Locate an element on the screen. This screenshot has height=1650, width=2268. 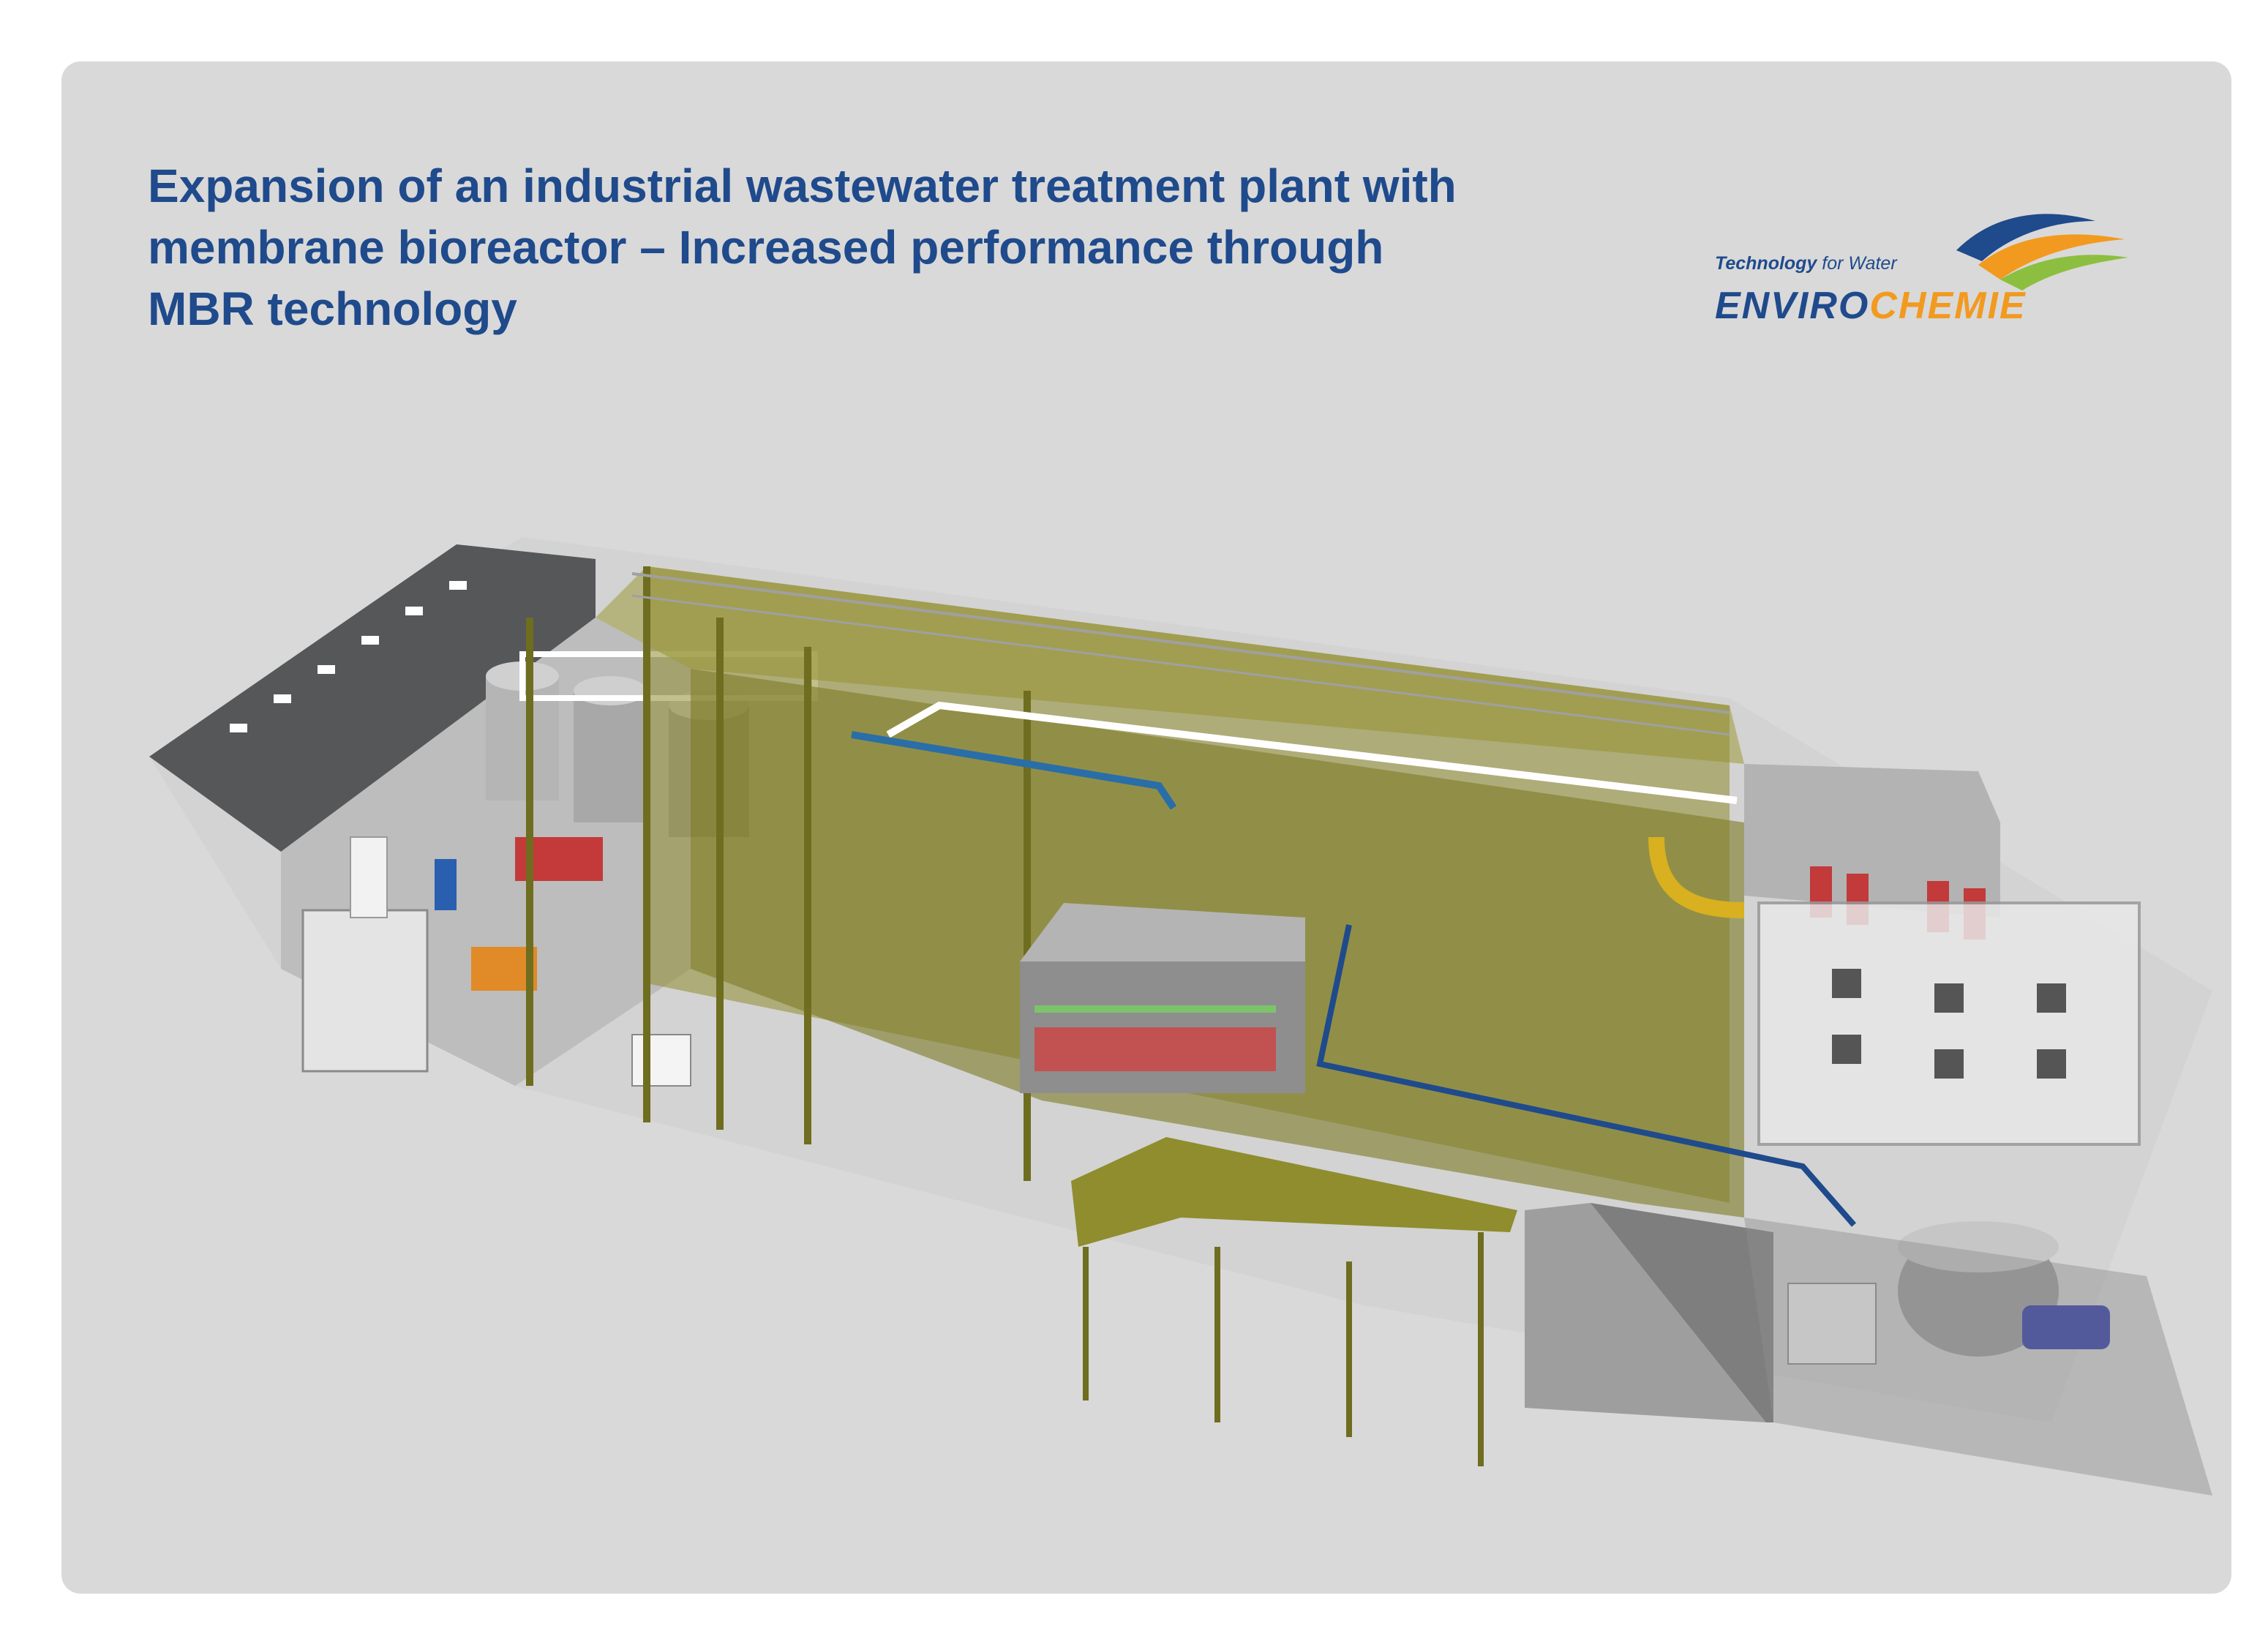
white-panel-unit is located at coordinates (661, 1060).